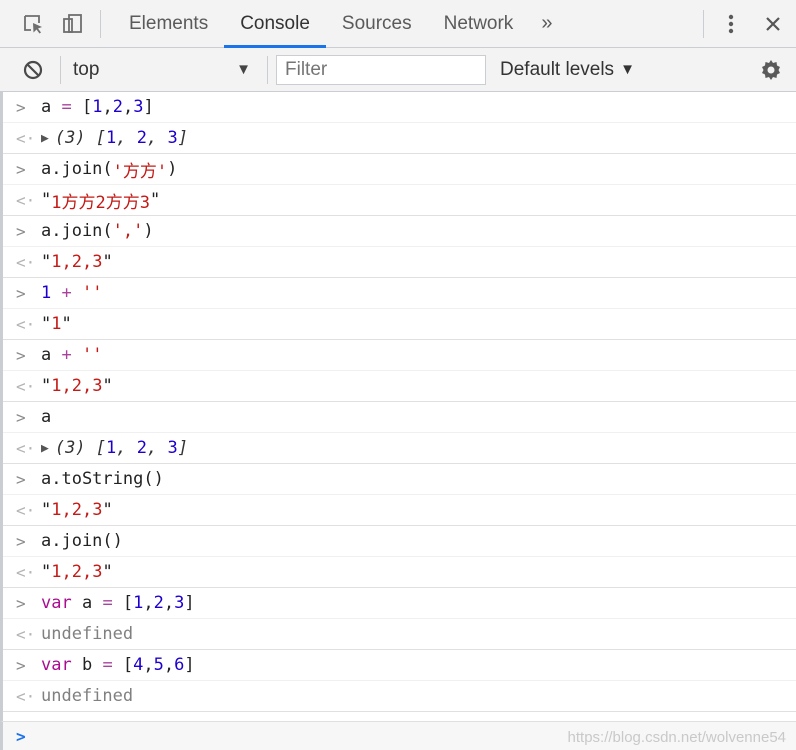  I want to click on tab-sources: Sources, so click(377, 24).